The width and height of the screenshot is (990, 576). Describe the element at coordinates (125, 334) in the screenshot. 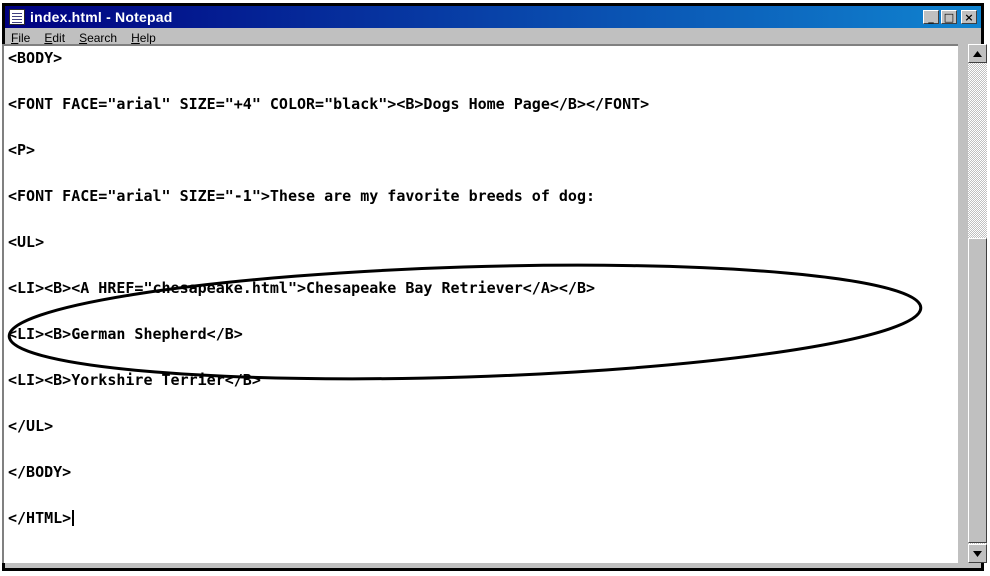

I see `code-line: <LI><B>German Shepherd</B>` at that location.